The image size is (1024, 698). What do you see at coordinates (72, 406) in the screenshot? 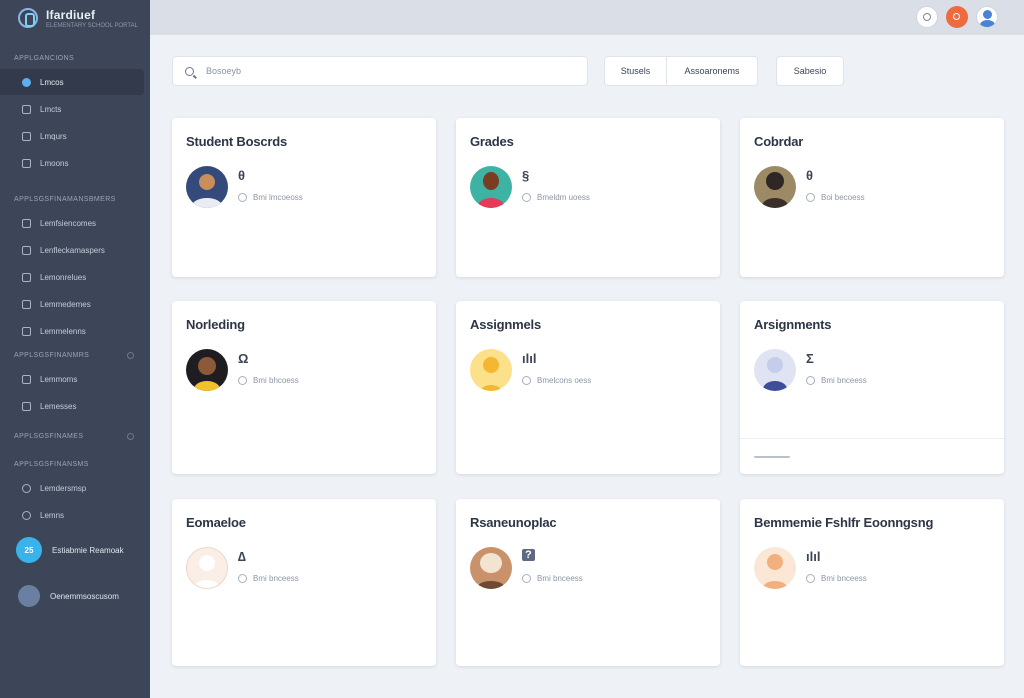
I see `sidebar-item-11: Lemesses` at bounding box center [72, 406].